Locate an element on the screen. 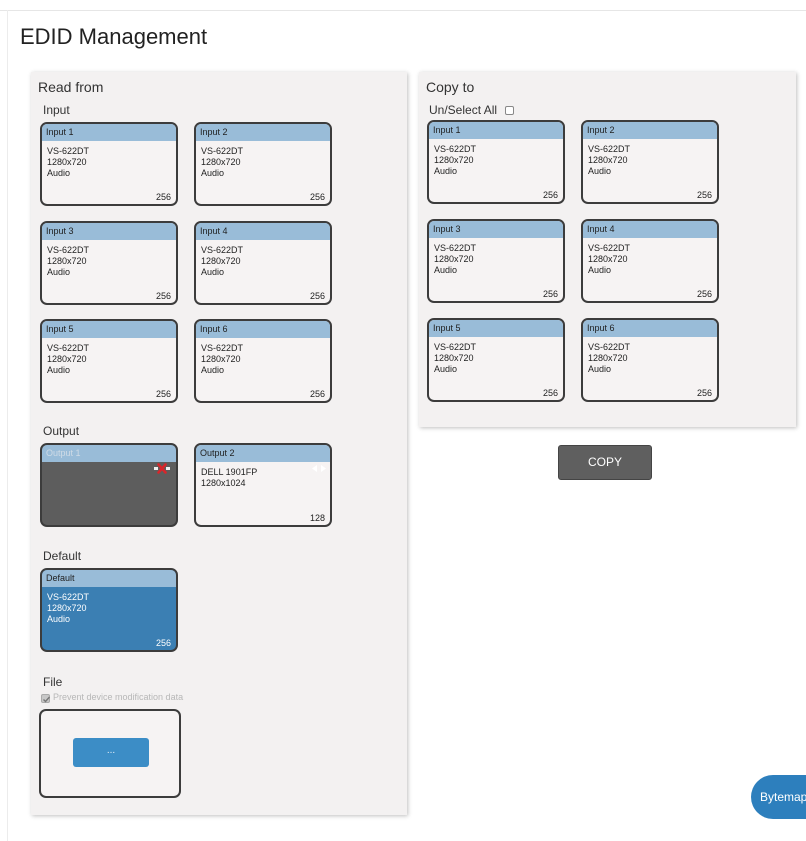 This screenshot has height=841, width=806. card-device: DELL 1901FP is located at coordinates (229, 472).